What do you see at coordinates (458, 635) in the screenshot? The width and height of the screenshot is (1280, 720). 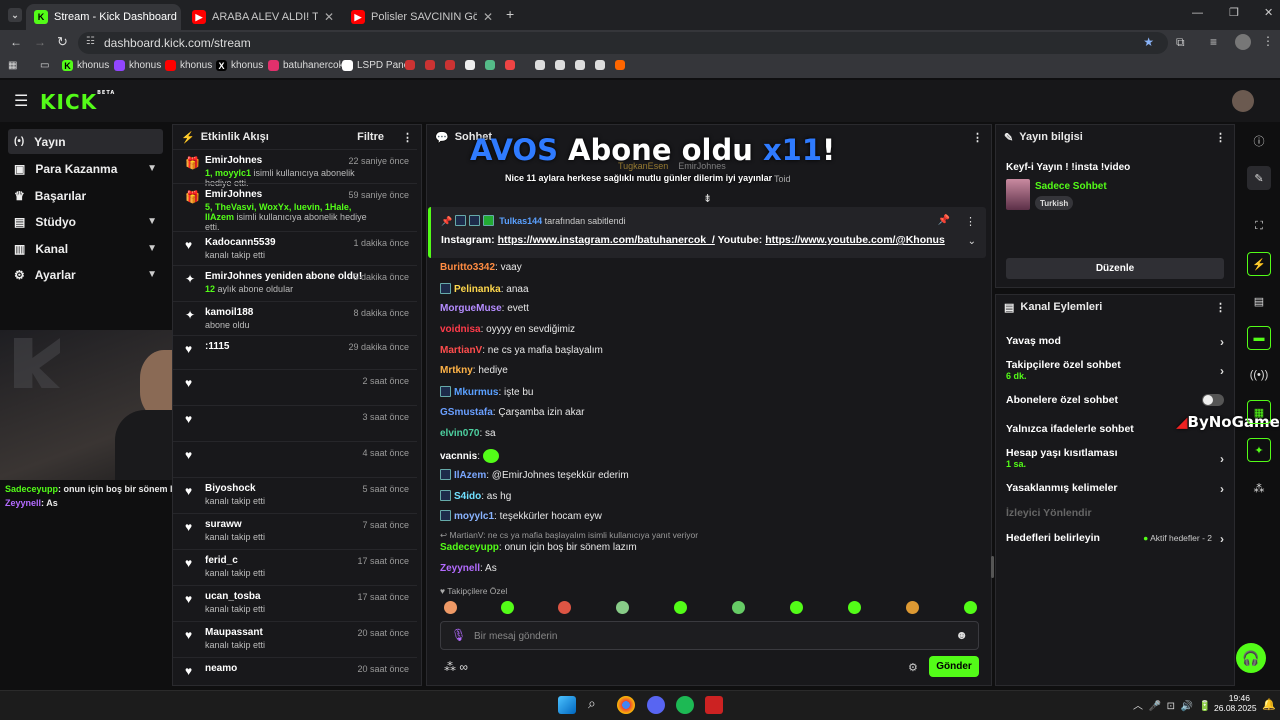 I see `microphone-icon: 🎙` at bounding box center [458, 635].